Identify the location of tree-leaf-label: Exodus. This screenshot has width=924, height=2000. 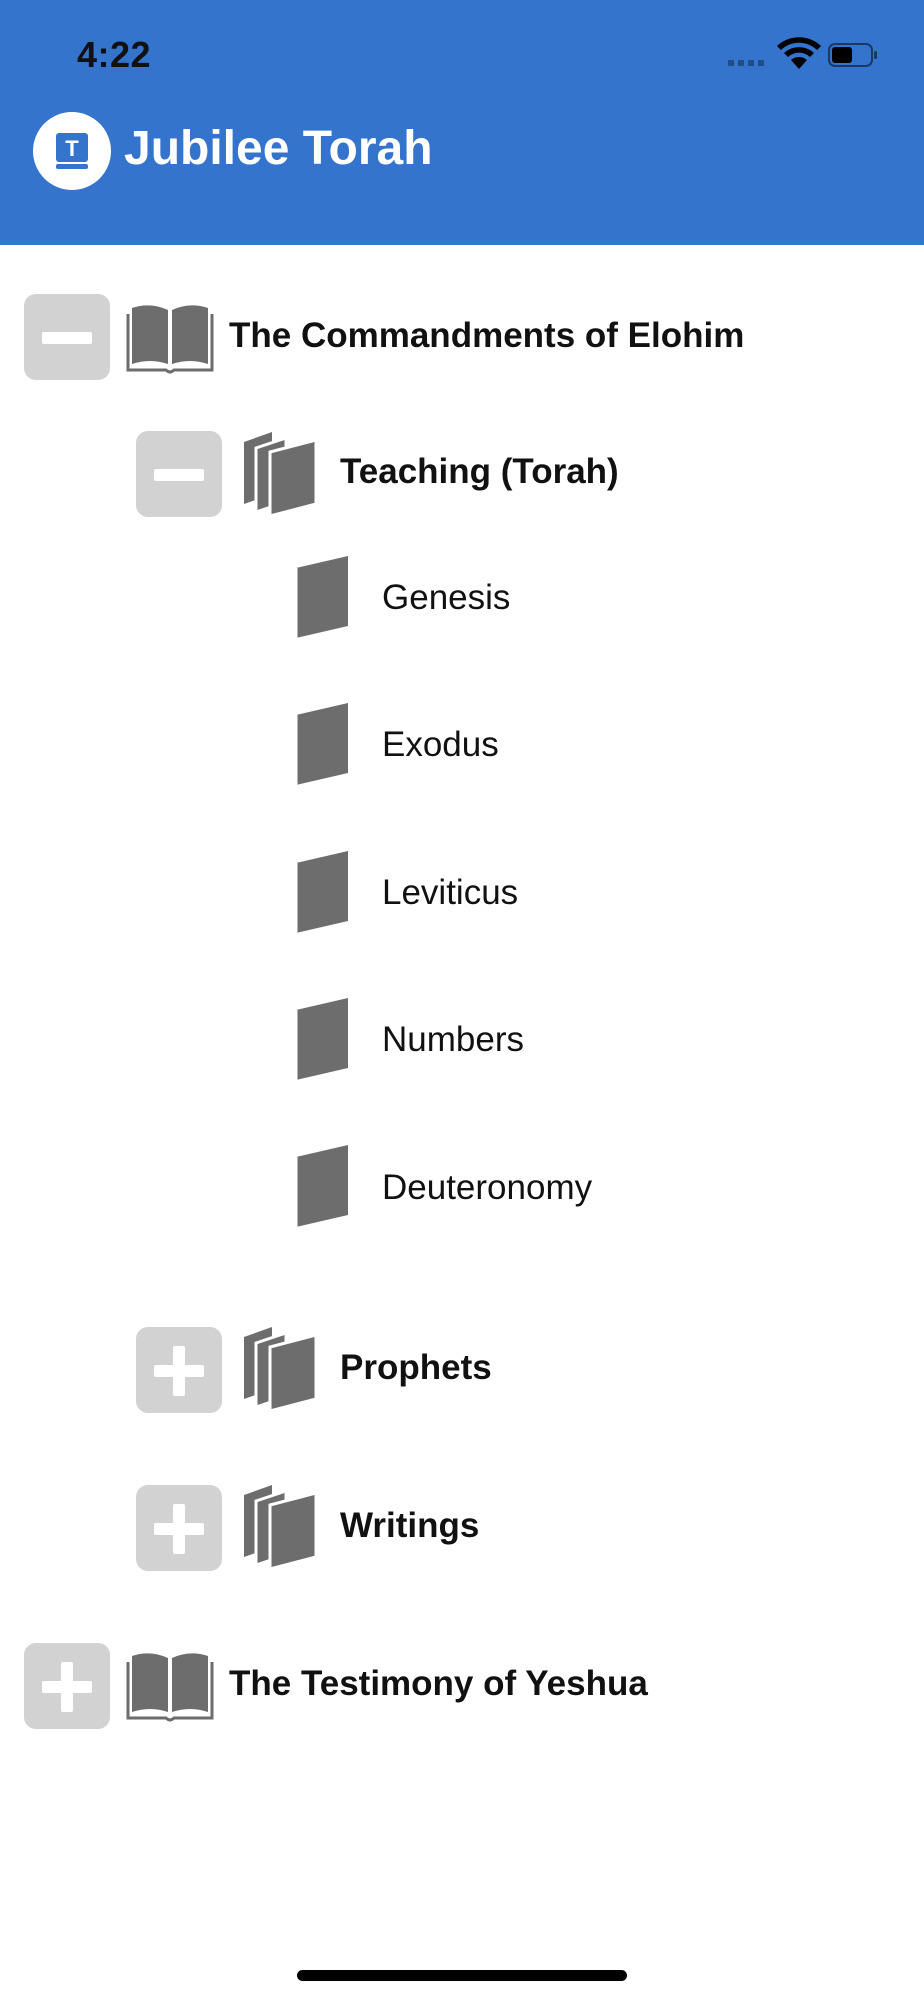
(440, 745).